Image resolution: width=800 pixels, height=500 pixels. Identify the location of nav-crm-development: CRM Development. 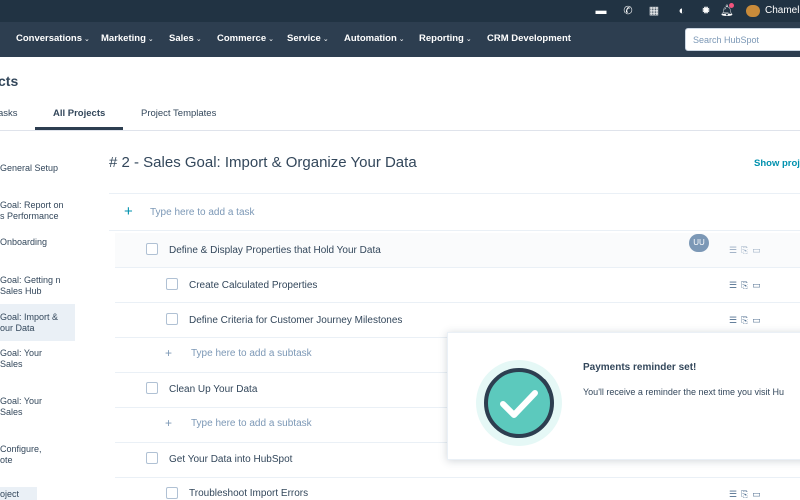
(529, 38).